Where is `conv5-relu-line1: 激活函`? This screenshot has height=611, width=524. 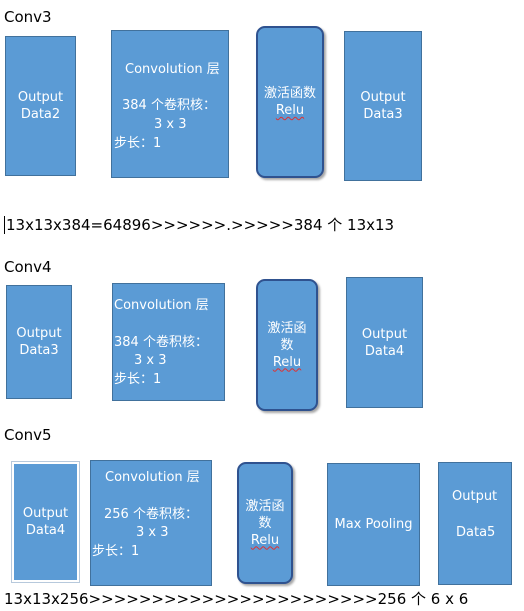
conv5-relu-line1: 激活函 is located at coordinates (265, 506).